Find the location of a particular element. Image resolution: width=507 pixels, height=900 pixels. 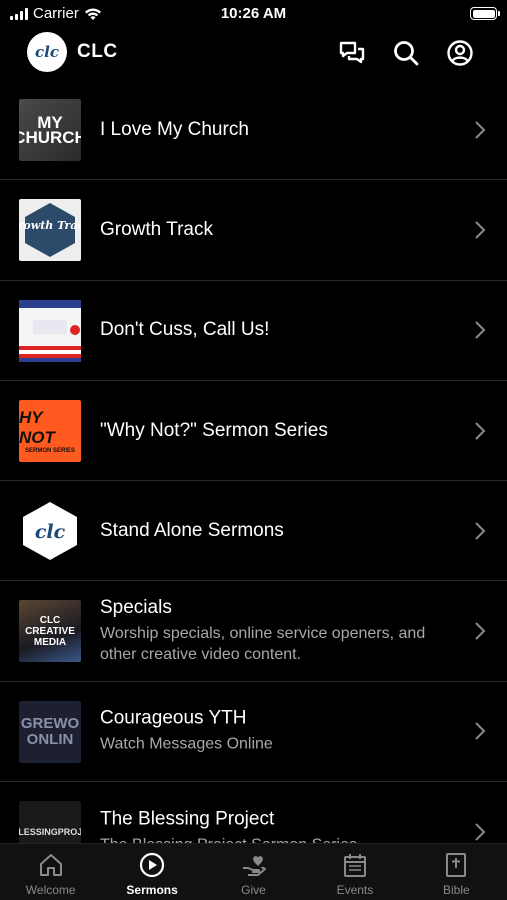

tab-bible: Bible is located at coordinates (456, 872).